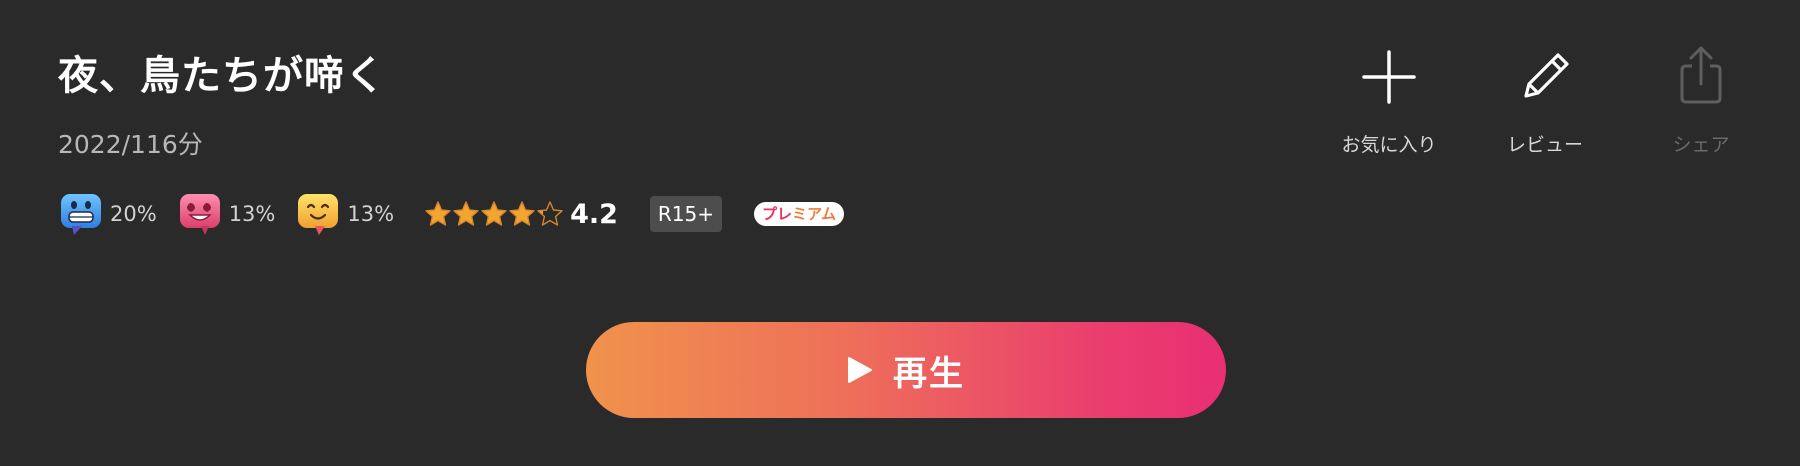 The width and height of the screenshot is (1800, 466). What do you see at coordinates (130, 144) in the screenshot?
I see `release-meta: 2022/116分` at bounding box center [130, 144].